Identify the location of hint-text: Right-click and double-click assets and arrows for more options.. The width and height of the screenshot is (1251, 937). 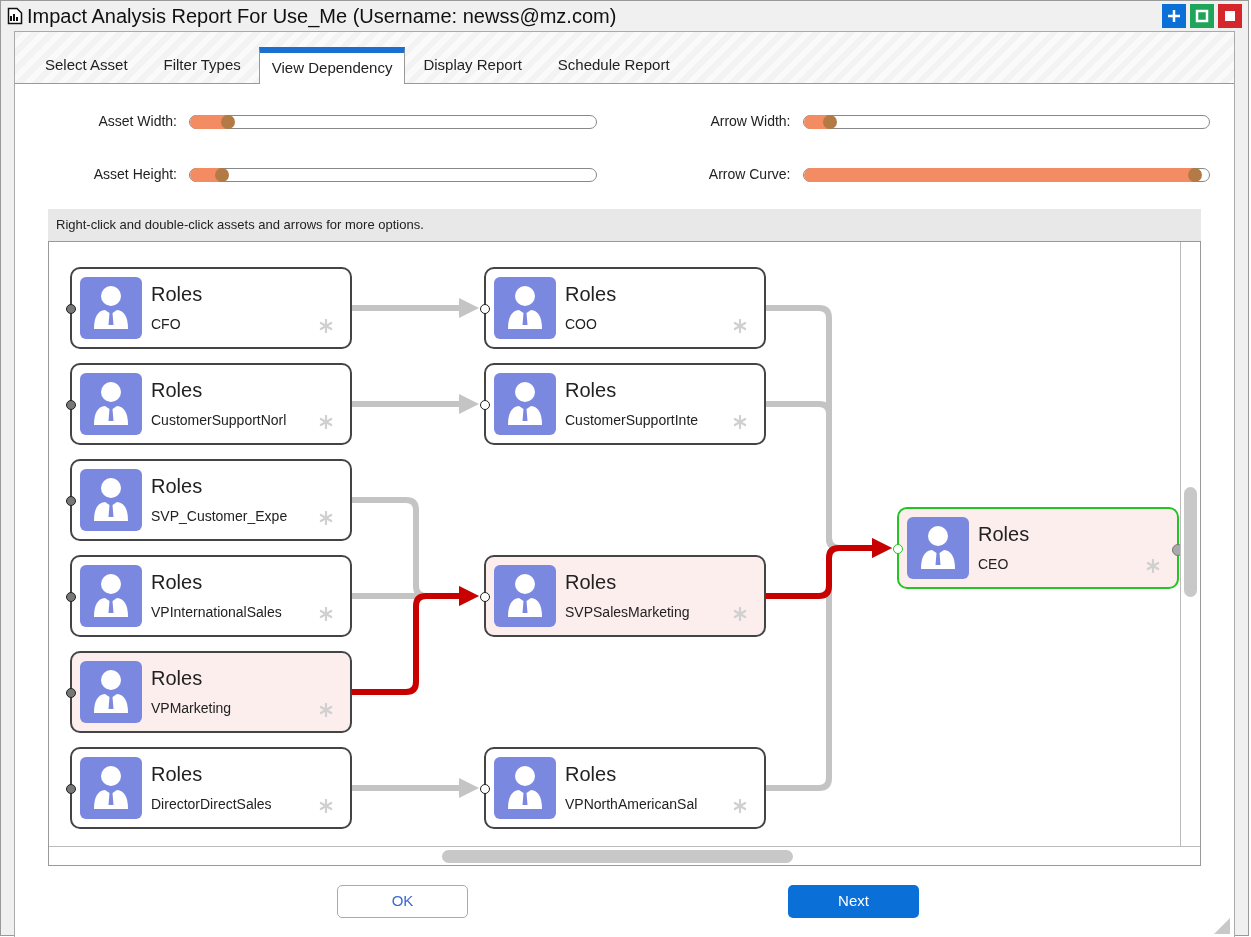
(240, 225).